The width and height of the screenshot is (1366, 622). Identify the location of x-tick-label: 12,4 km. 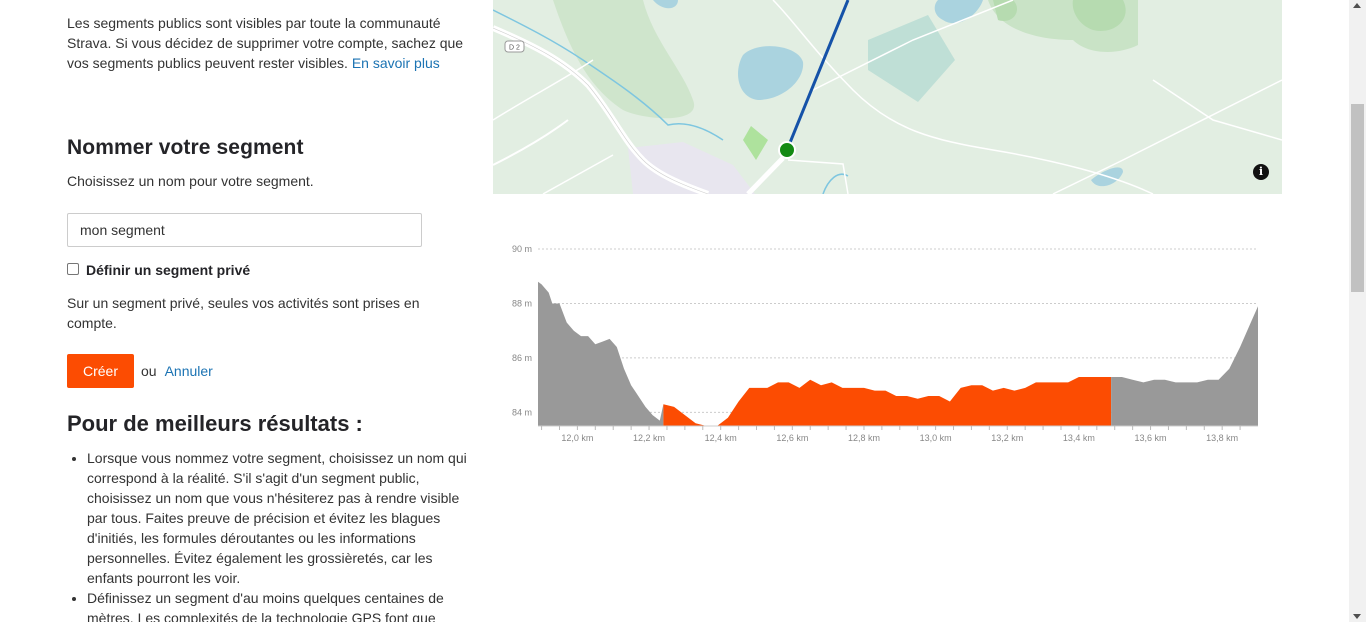
(721, 438).